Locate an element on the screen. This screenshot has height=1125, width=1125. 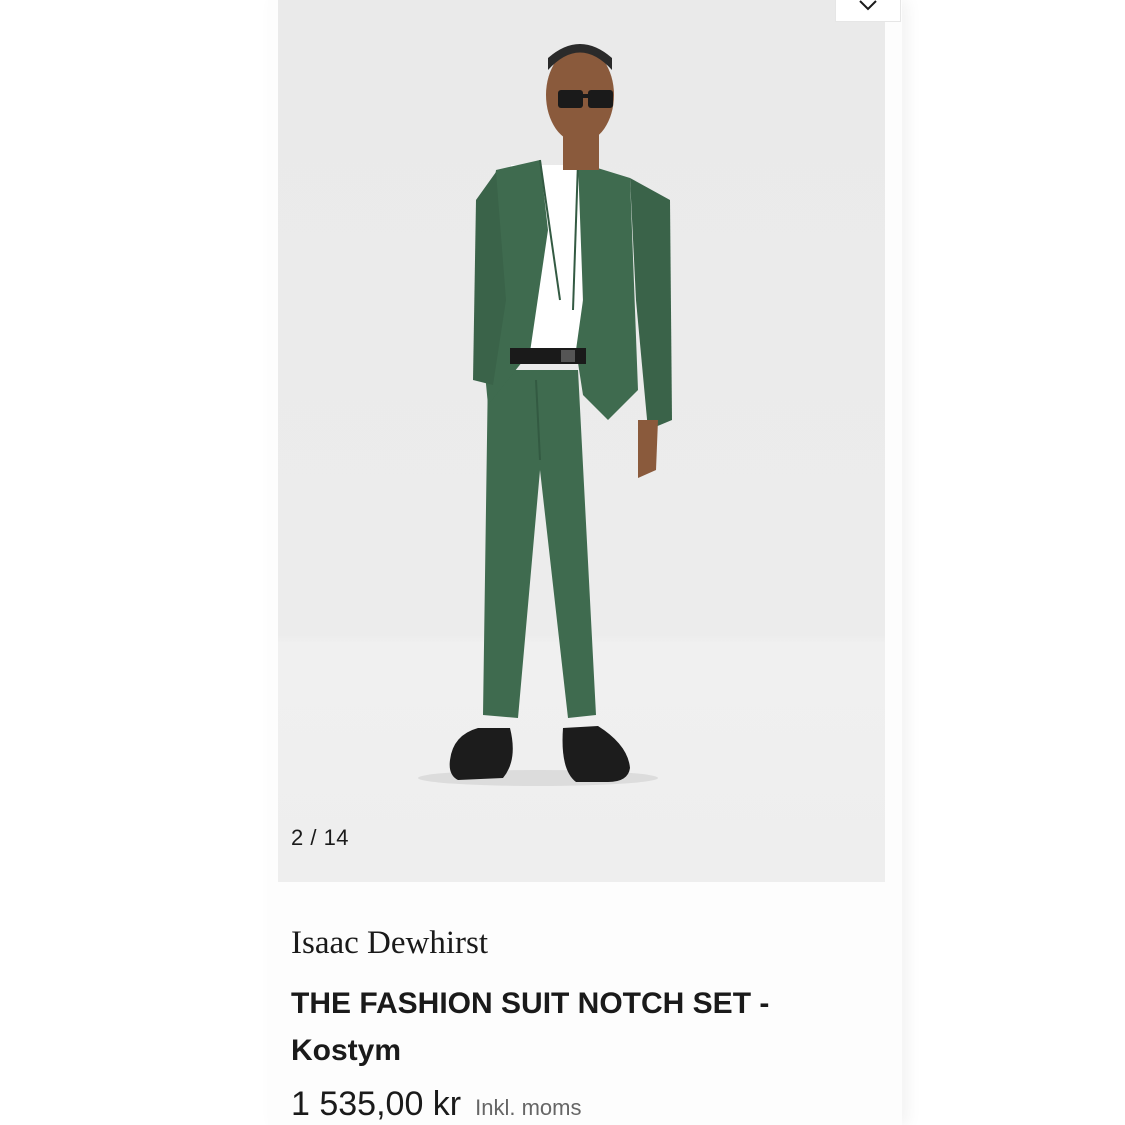
vat-note: Inkl. moms is located at coordinates (528, 1107).